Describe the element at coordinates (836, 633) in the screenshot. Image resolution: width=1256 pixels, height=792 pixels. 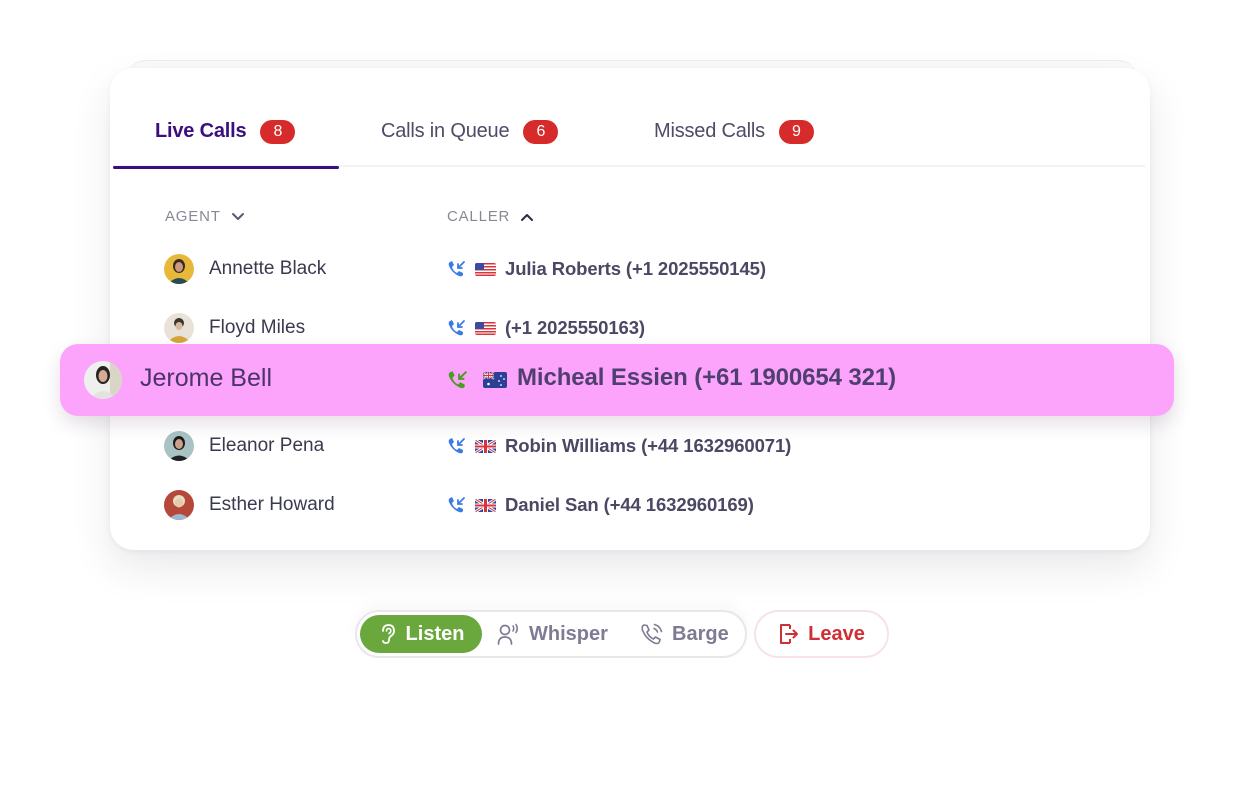
I see `leave-label: Leave` at that location.